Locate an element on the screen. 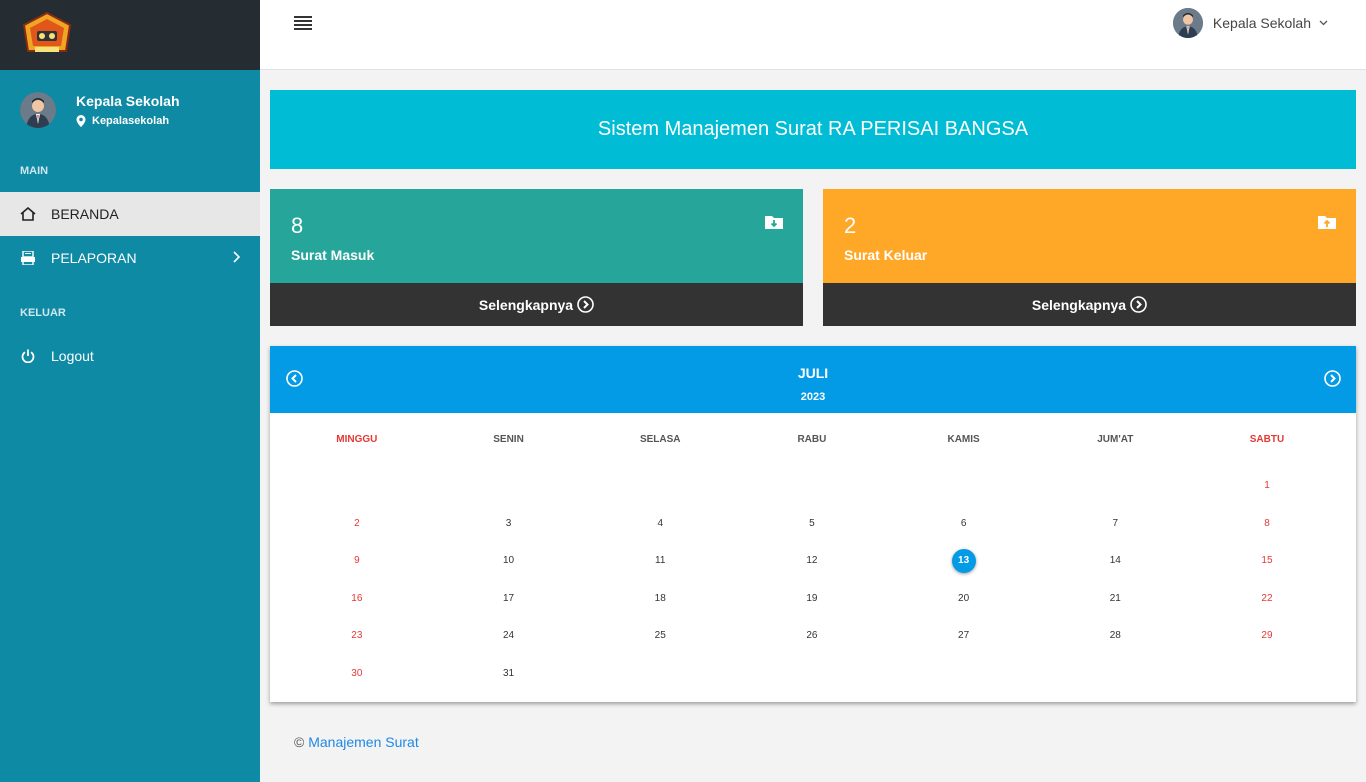 The height and width of the screenshot is (782, 1366). prev-month-icon is located at coordinates (294, 378).